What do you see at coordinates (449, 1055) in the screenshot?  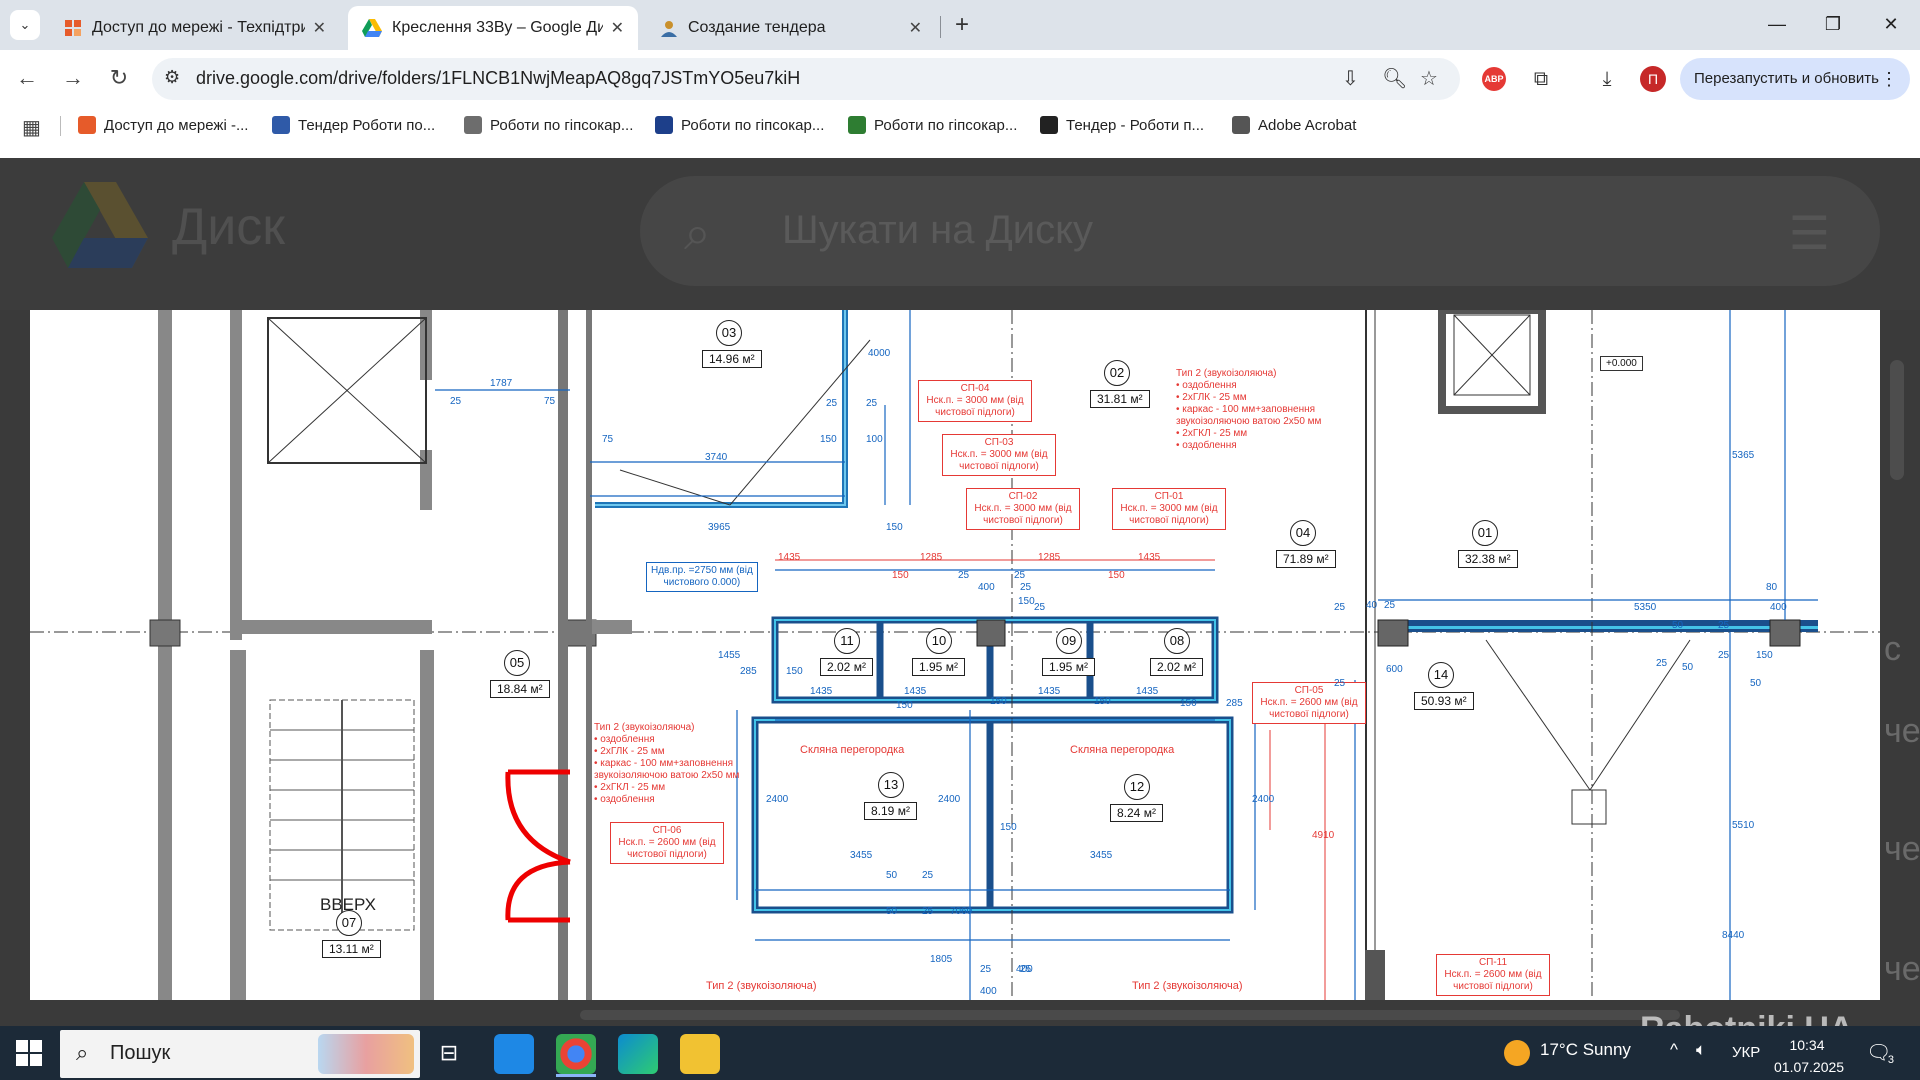 I see `task-view-icon: ⊟` at bounding box center [449, 1055].